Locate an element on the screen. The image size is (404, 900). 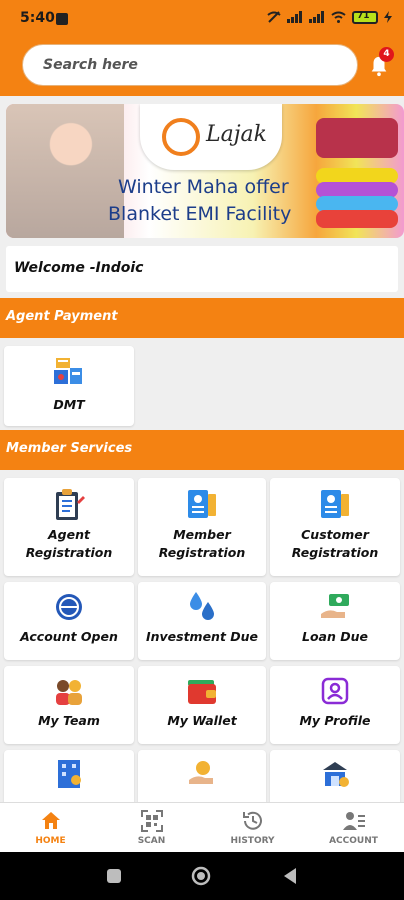
header: Search here 4 is located at coordinates (202, 67).